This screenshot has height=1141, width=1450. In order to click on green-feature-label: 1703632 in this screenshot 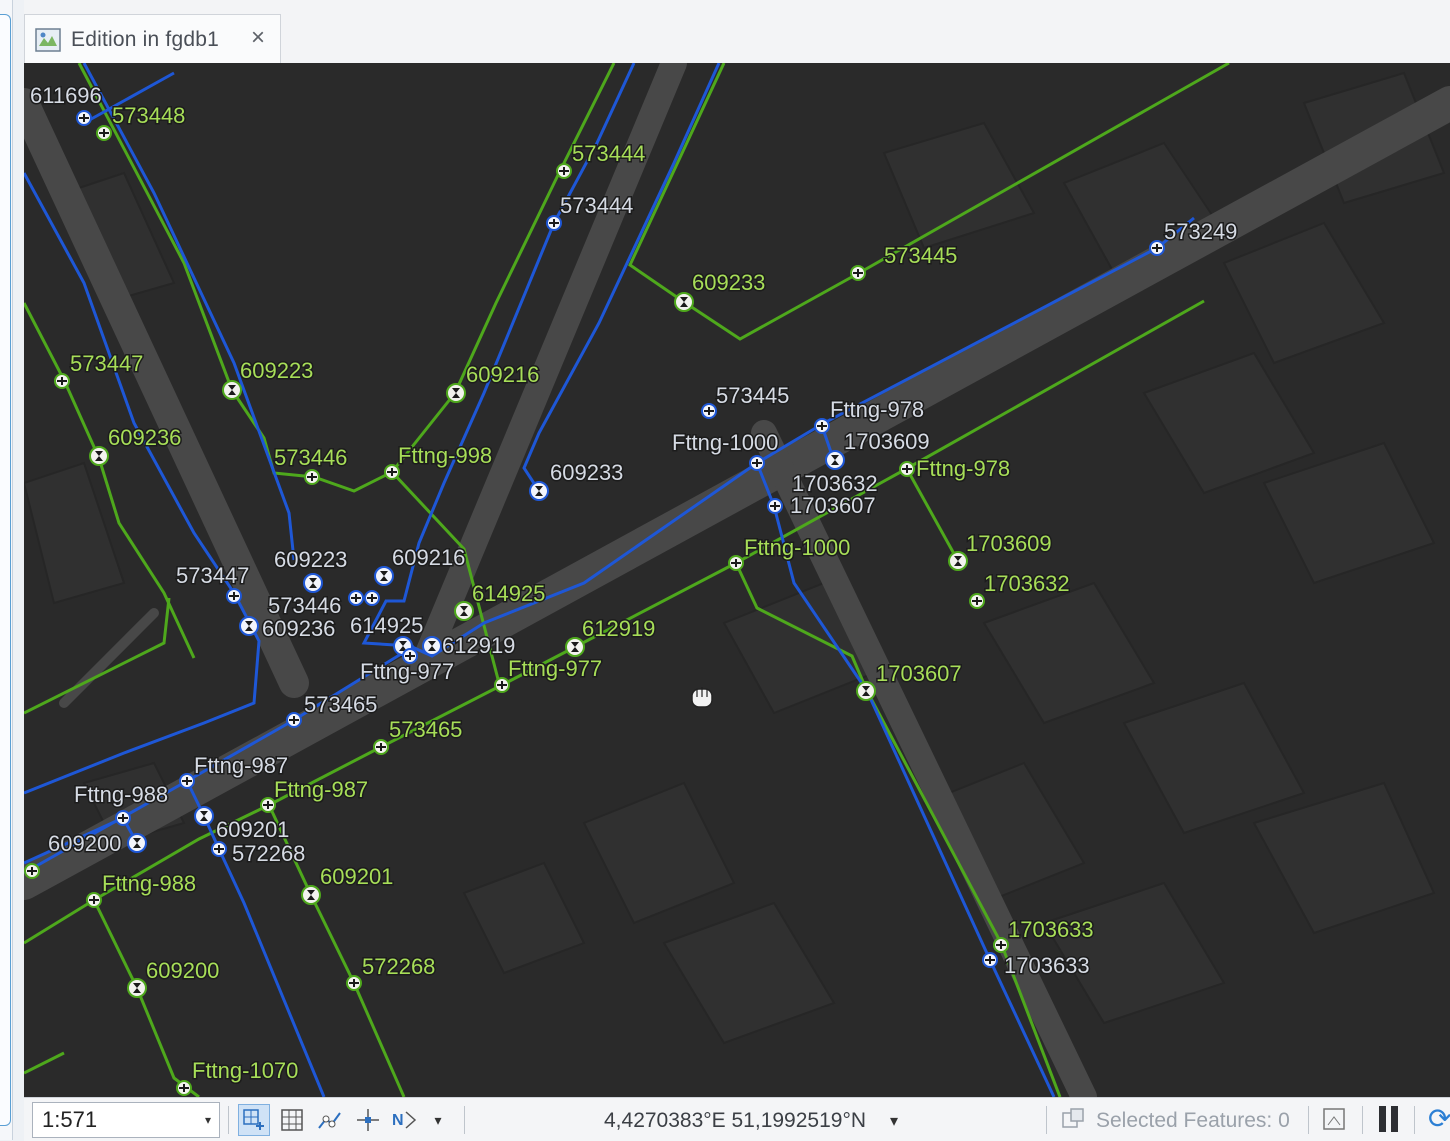, I will do `click(1027, 583)`.